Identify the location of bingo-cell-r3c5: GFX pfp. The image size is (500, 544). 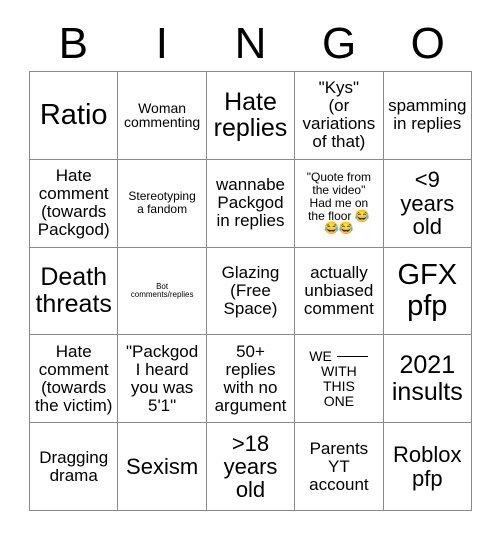
(427, 291).